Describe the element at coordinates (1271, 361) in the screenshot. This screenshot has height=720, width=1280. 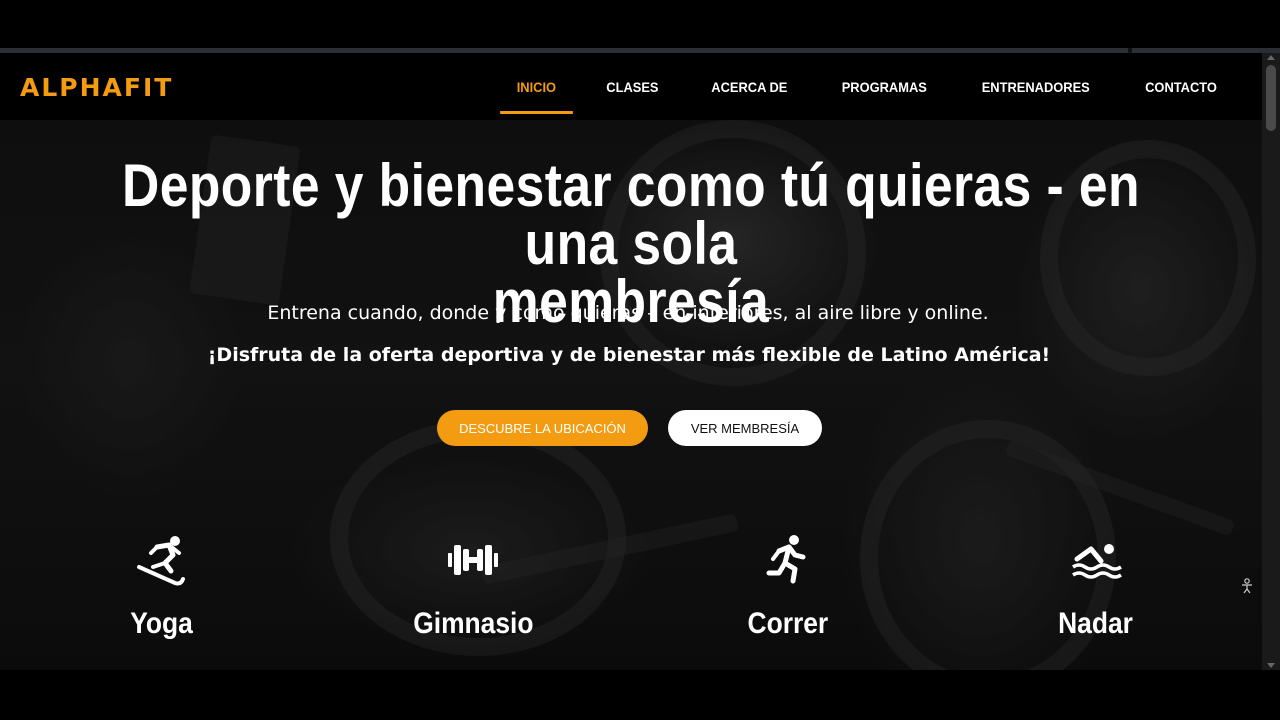
I see `page-scrollbar` at that location.